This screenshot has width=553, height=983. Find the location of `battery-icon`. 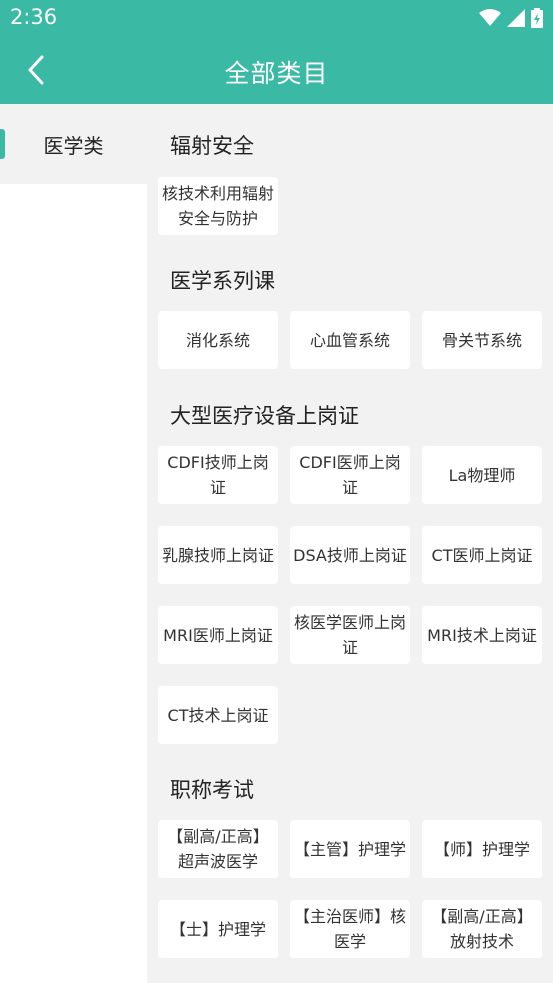

battery-icon is located at coordinates (537, 18).